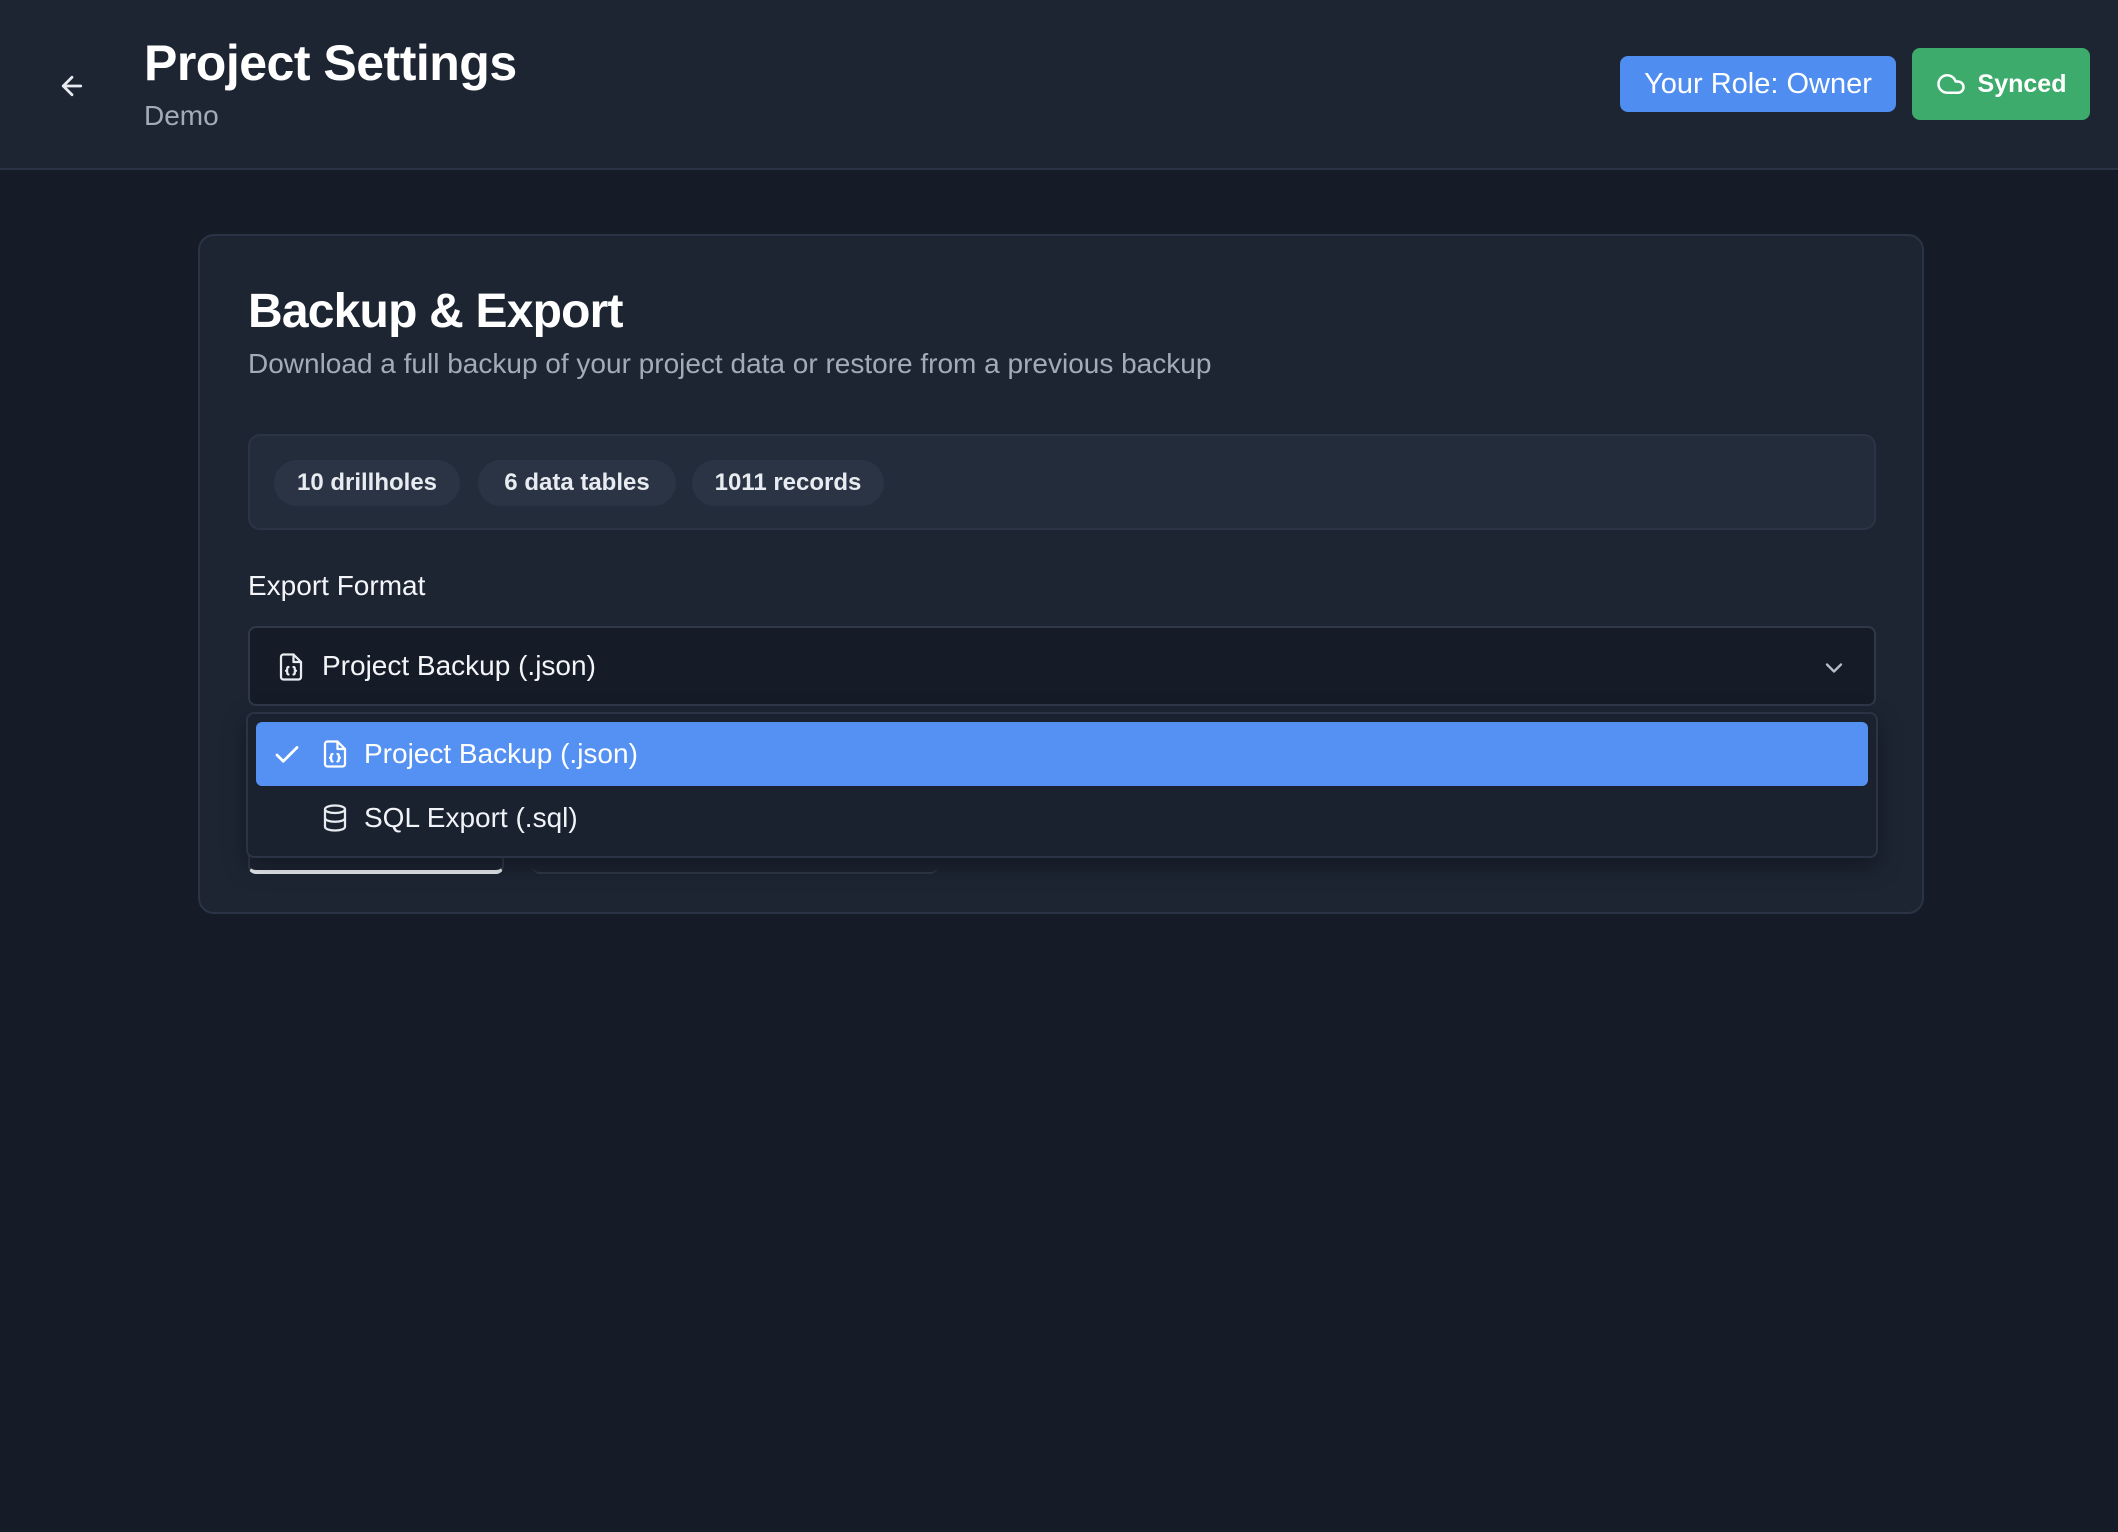  I want to click on option-label: SQL Export (.sql), so click(471, 817).